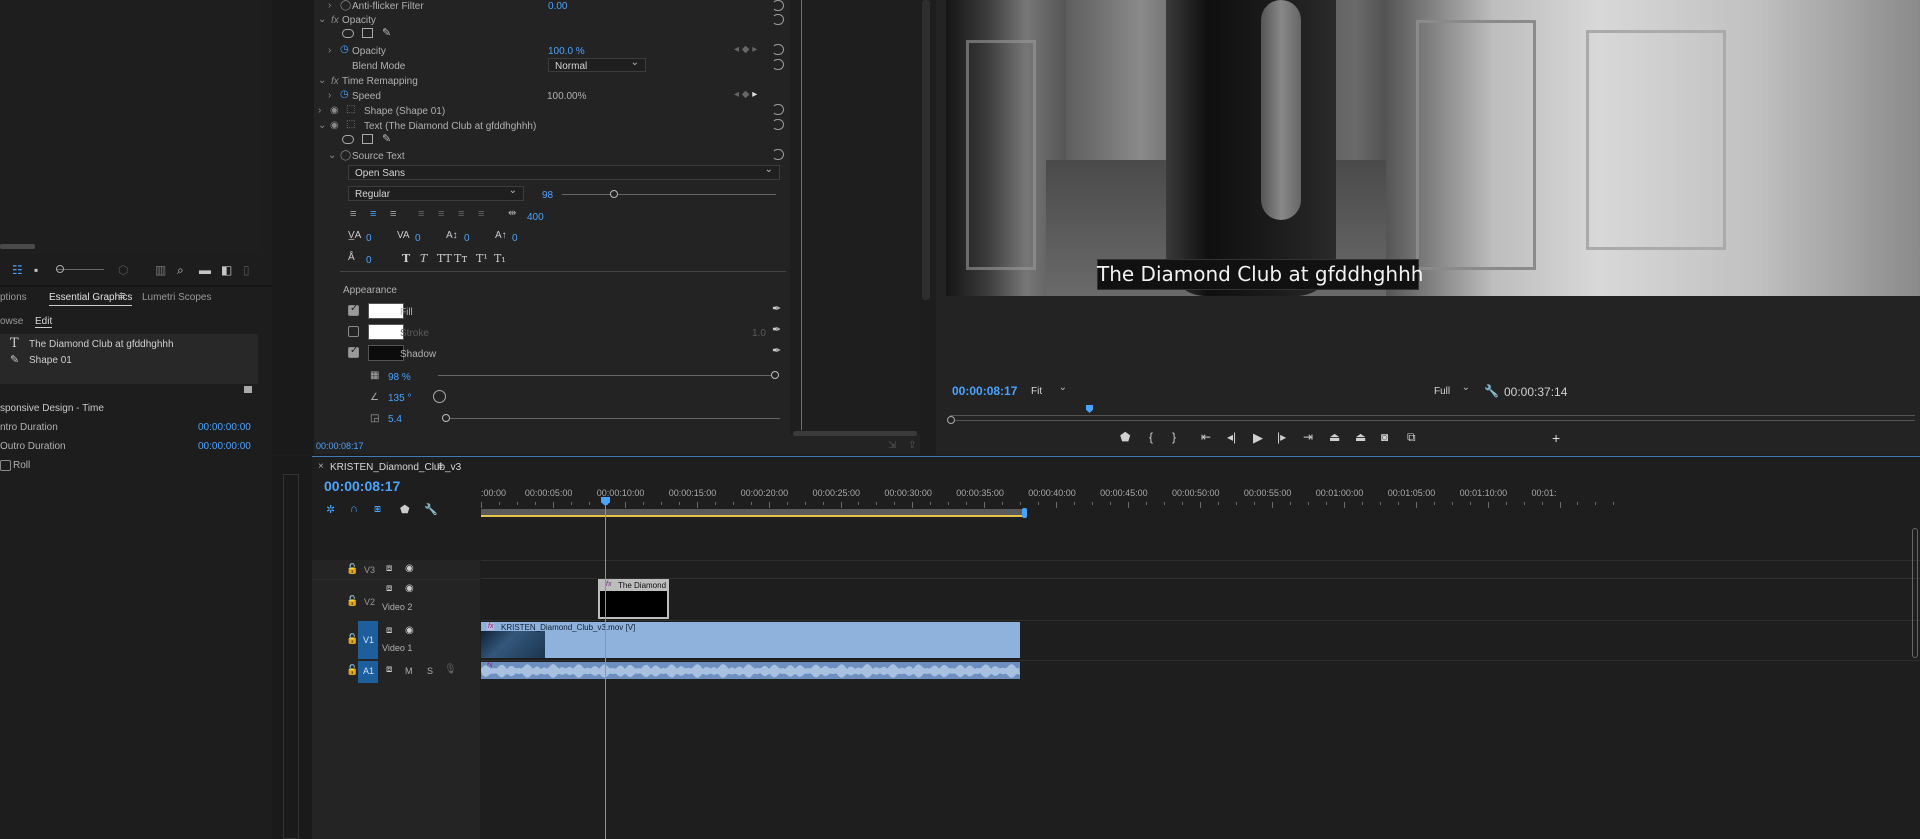  Describe the element at coordinates (344, 49) in the screenshot. I see `stopwatch-icon: ◷` at that location.